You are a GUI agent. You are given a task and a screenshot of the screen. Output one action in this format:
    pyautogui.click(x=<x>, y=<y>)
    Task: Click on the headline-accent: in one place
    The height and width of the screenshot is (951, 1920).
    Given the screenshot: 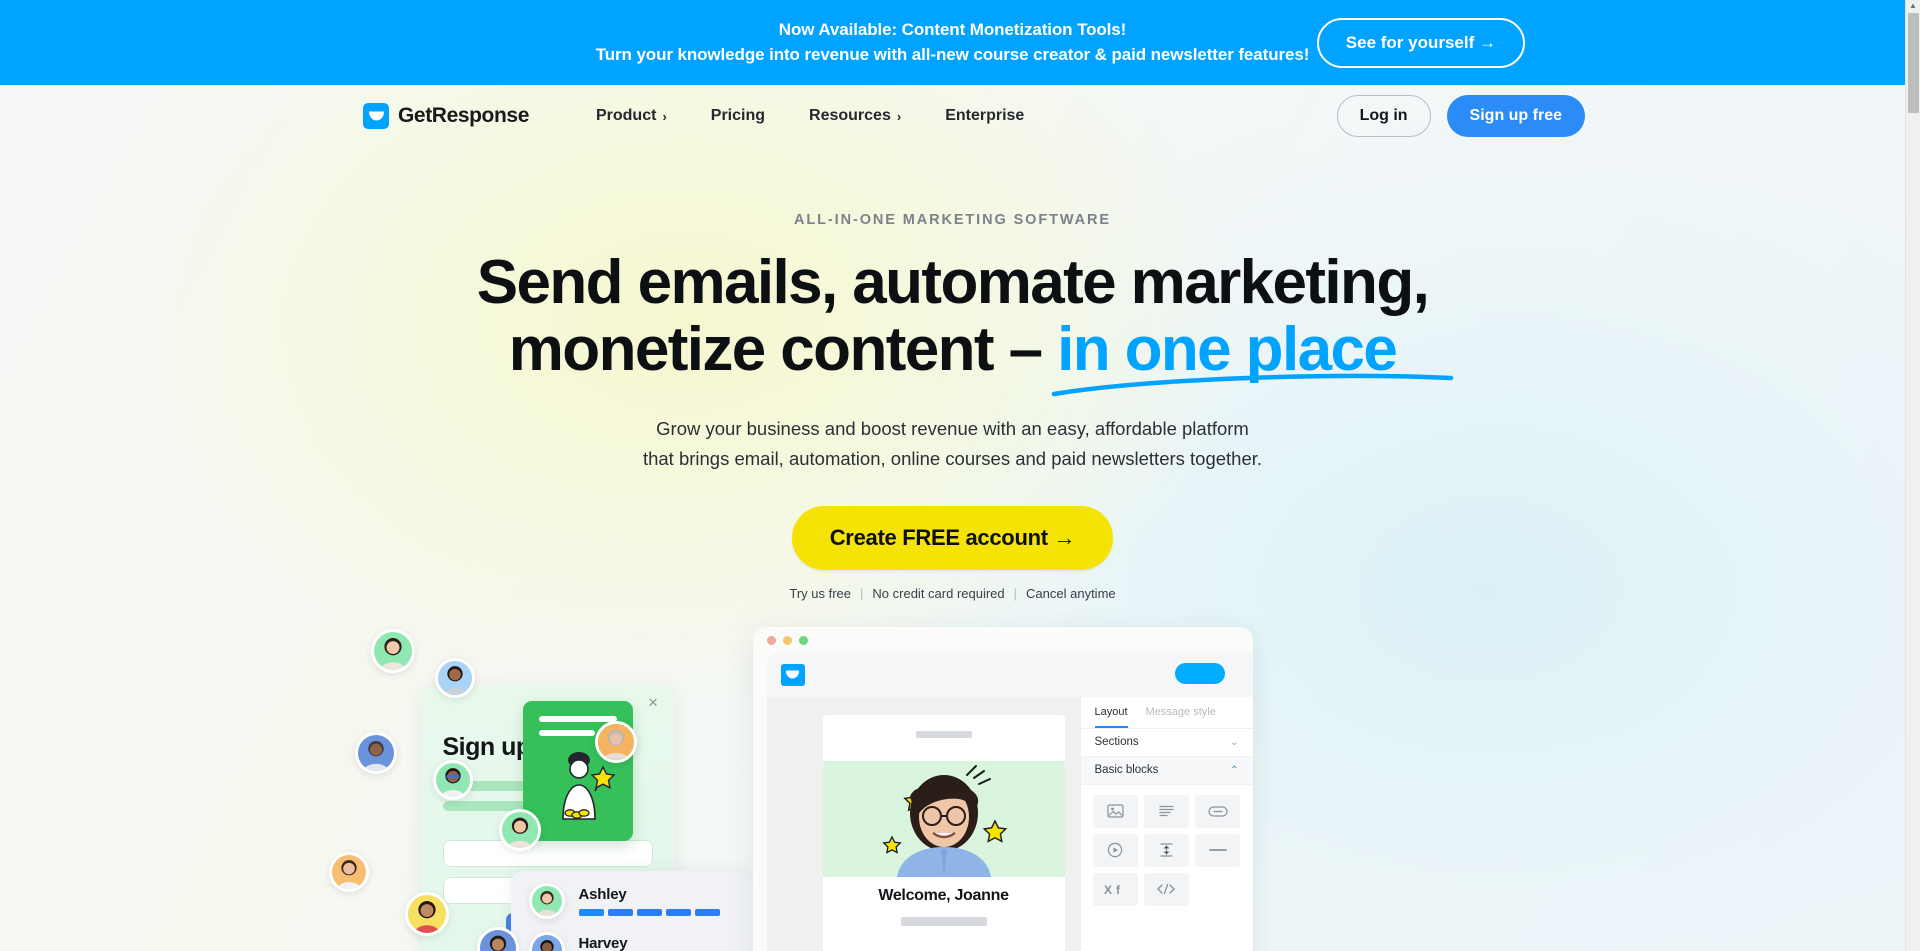 What is the action you would take?
    pyautogui.click(x=1252, y=355)
    